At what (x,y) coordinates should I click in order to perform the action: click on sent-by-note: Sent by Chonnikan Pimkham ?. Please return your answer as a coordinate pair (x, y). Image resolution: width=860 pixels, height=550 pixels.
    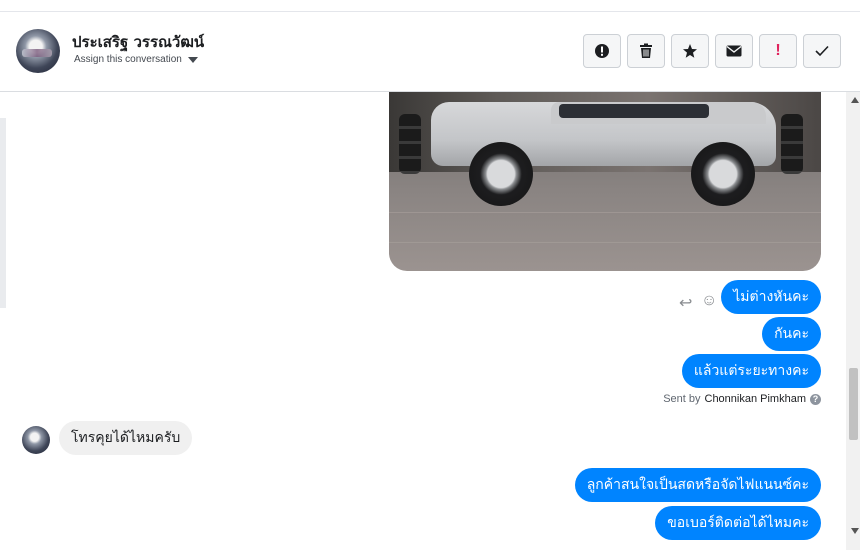
    Looking at the image, I should click on (742, 399).